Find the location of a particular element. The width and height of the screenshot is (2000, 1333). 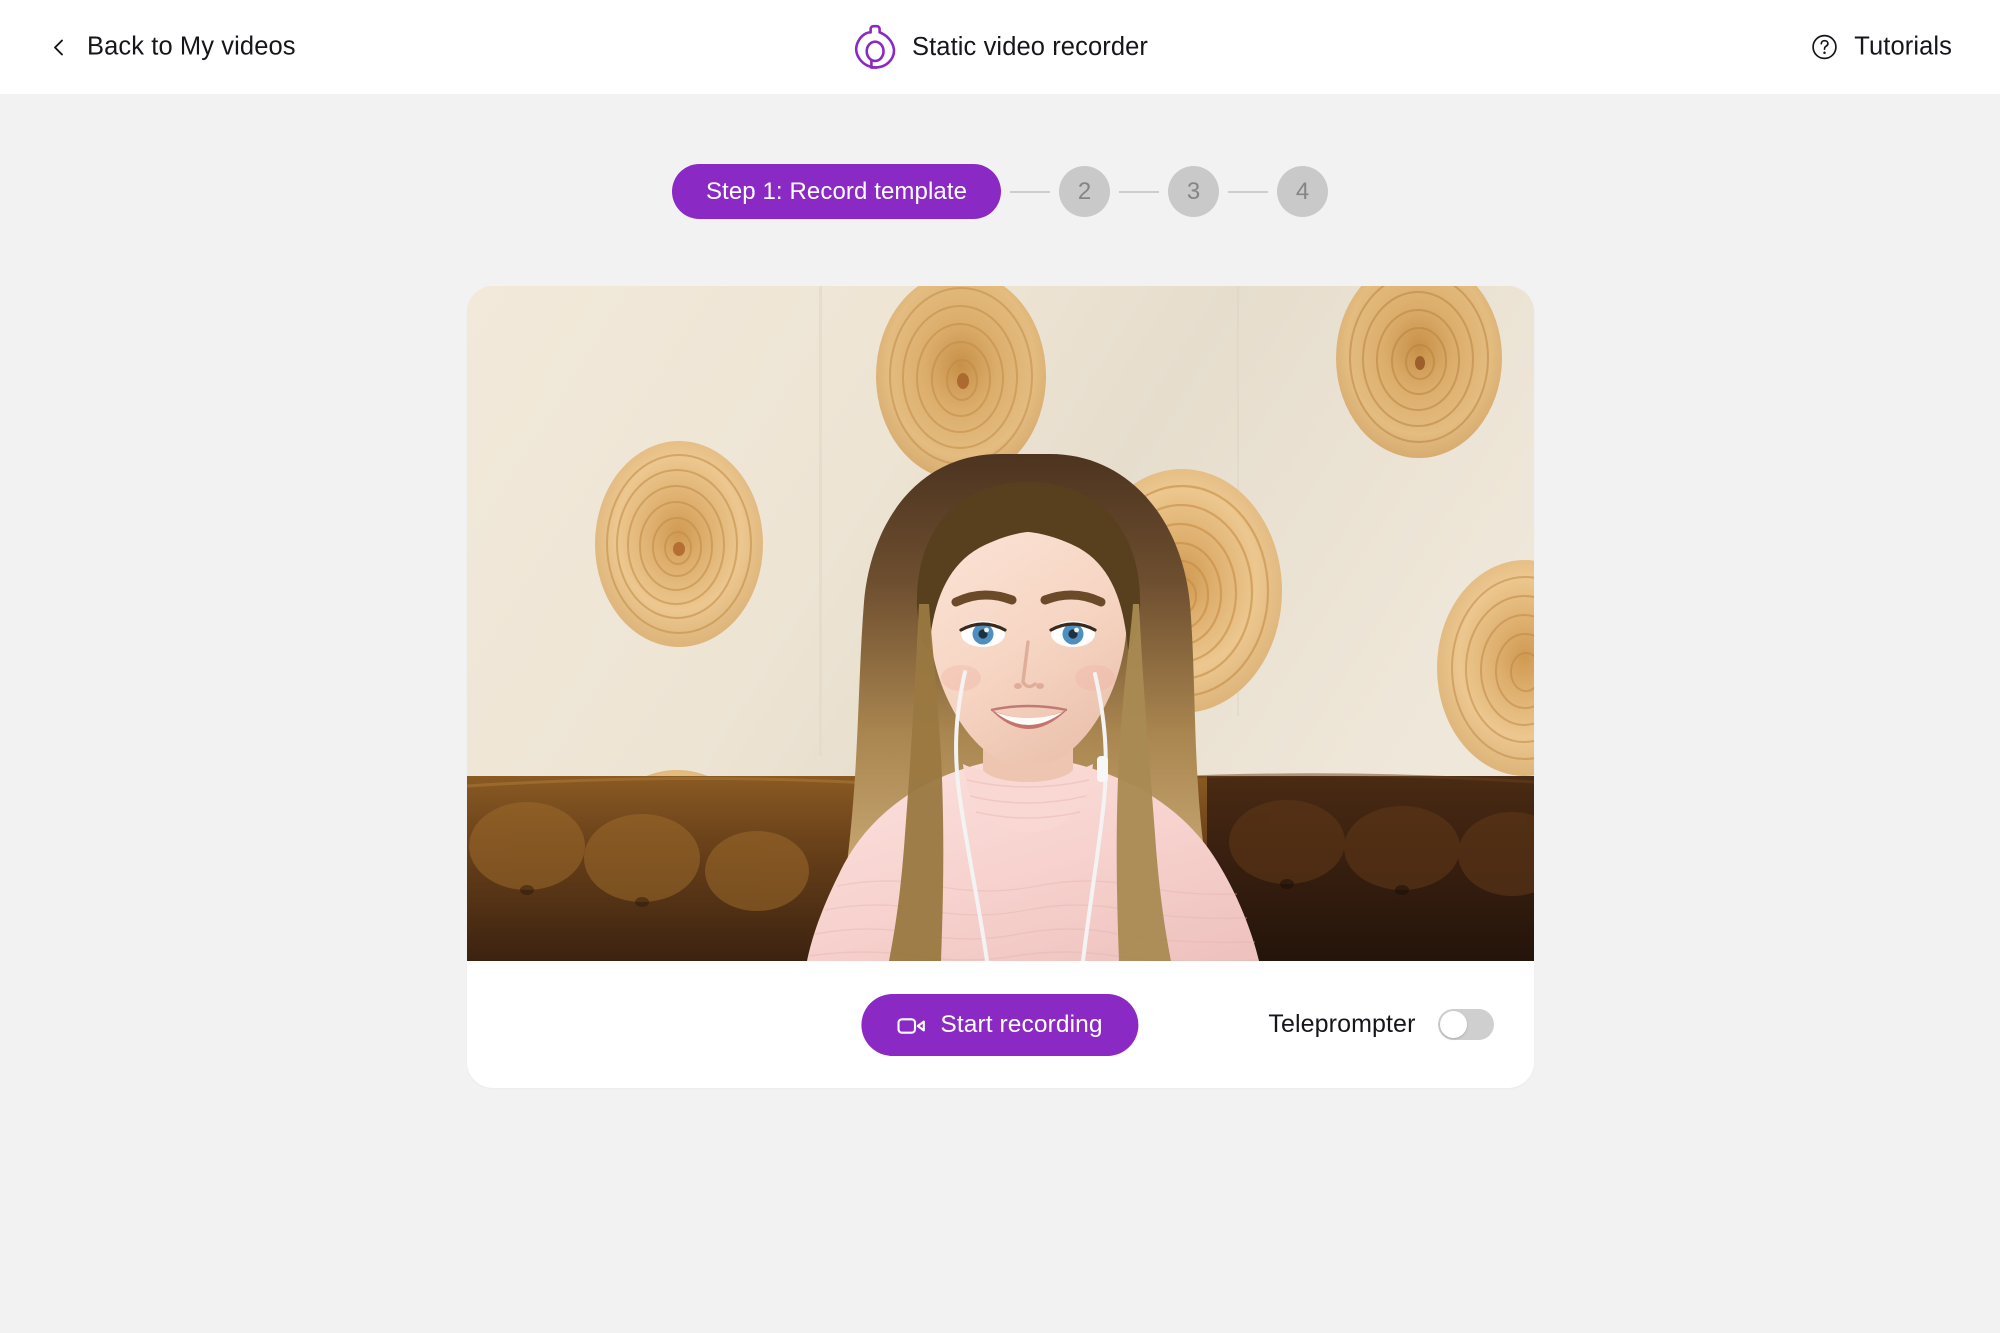

step-1-current: Step 1: Record template is located at coordinates (836, 191).